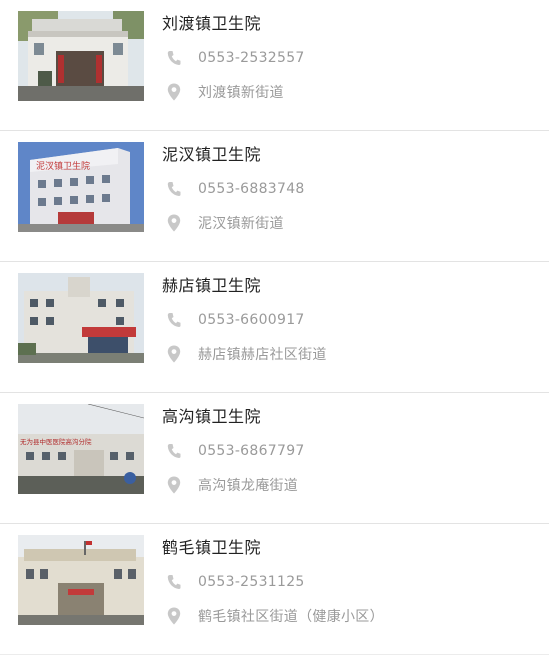 Image resolution: width=549 pixels, height=655 pixels. I want to click on address-row: 鹤毛镇社区街道（健康小区）, so click(275, 616).